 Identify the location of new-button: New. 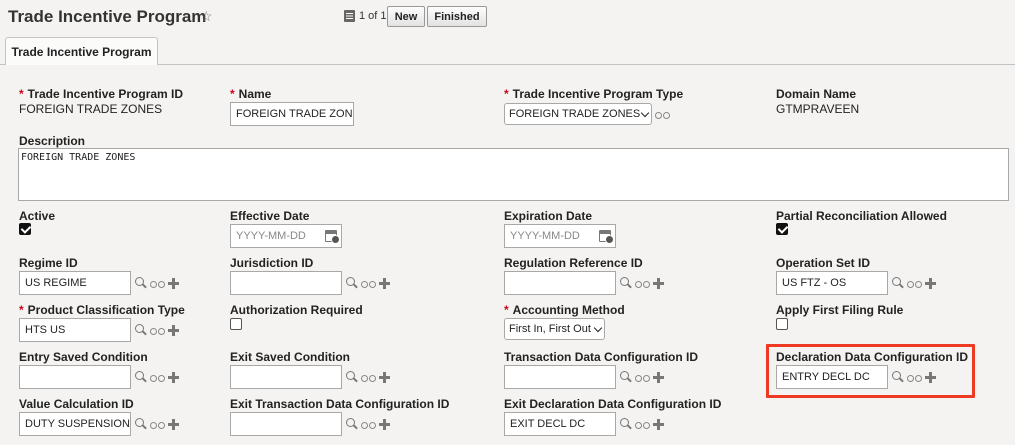
(406, 16).